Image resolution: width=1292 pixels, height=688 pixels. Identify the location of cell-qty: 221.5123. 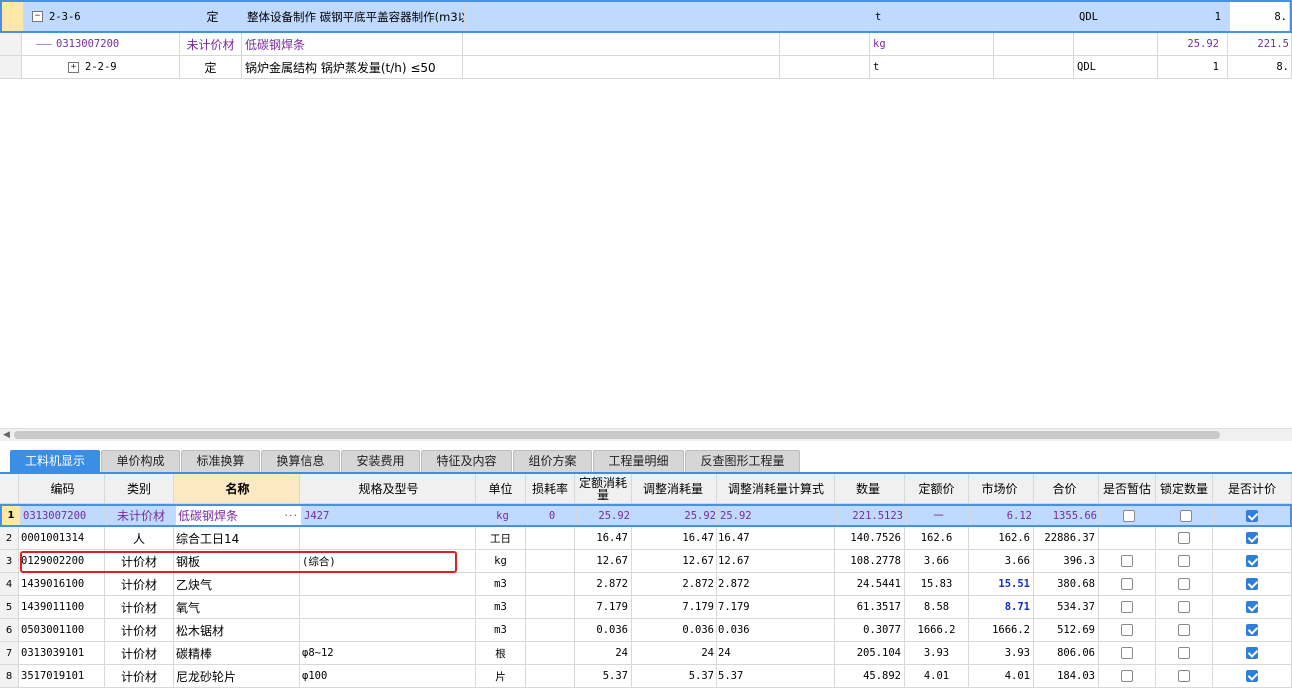
(872, 515).